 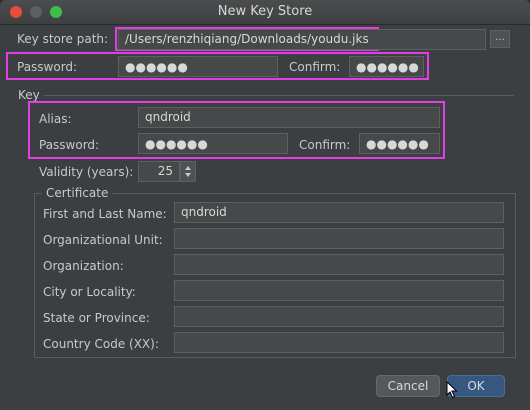 What do you see at coordinates (339, 290) in the screenshot?
I see `city-locality-input` at bounding box center [339, 290].